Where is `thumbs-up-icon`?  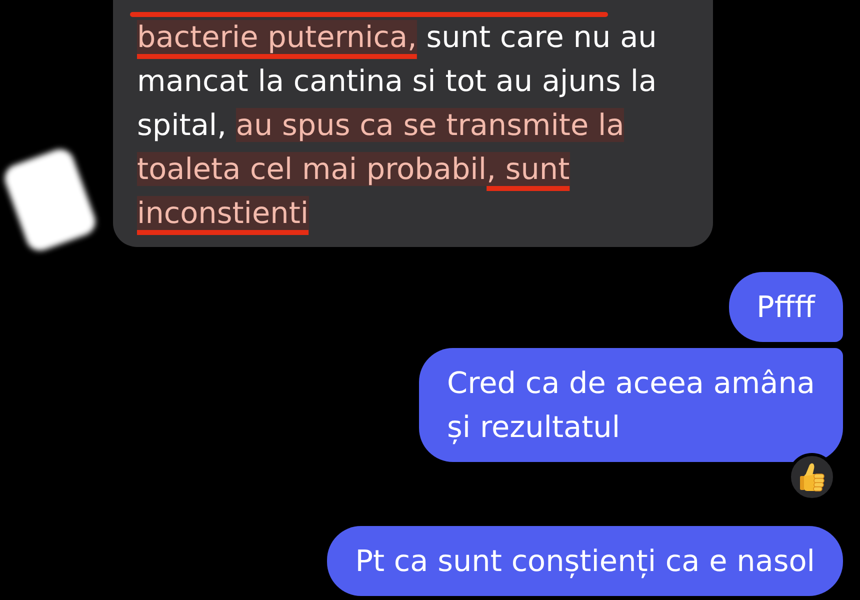 thumbs-up-icon is located at coordinates (812, 477).